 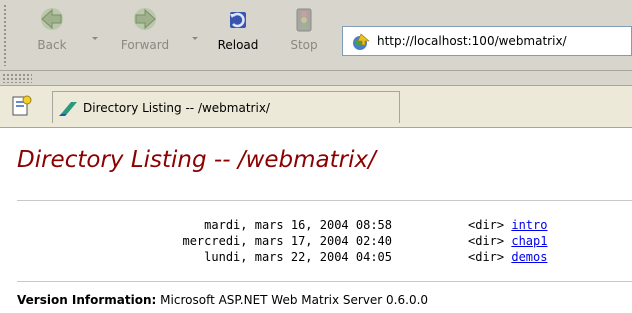 I want to click on matrix-page-icon, so click(x=68, y=109).